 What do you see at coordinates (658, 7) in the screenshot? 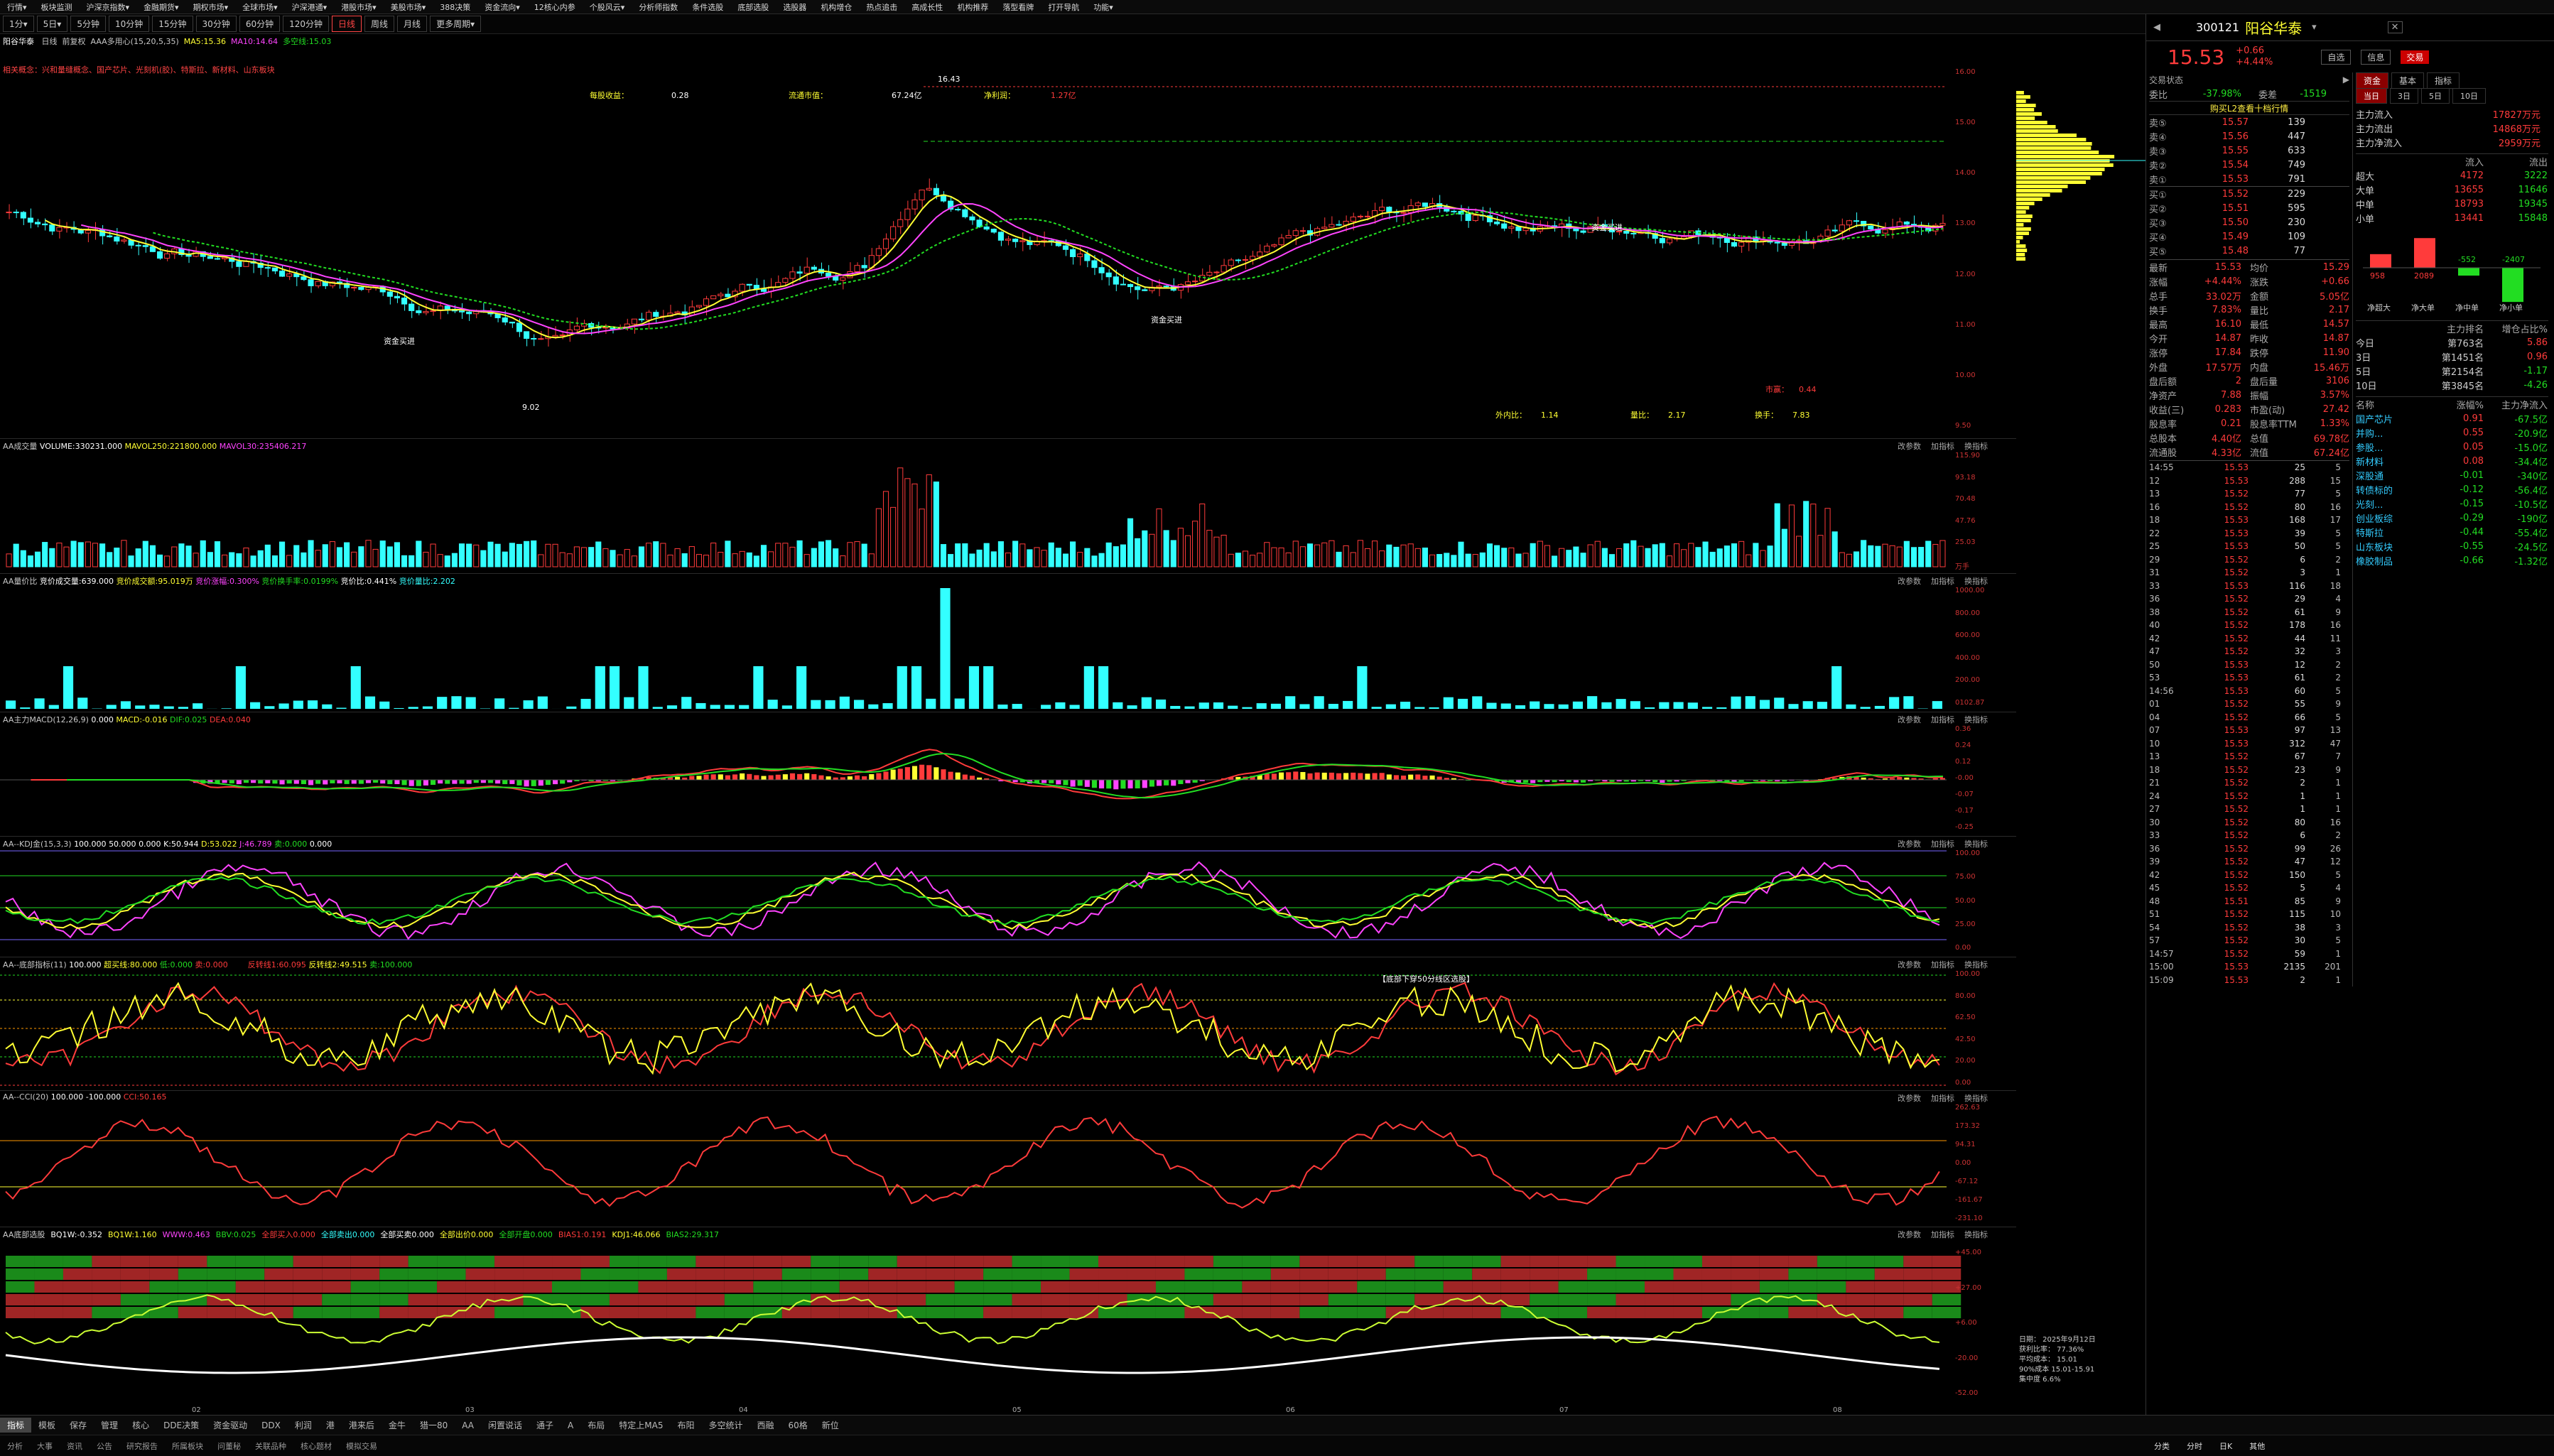
I see `menu-item: 分析师指数` at bounding box center [658, 7].